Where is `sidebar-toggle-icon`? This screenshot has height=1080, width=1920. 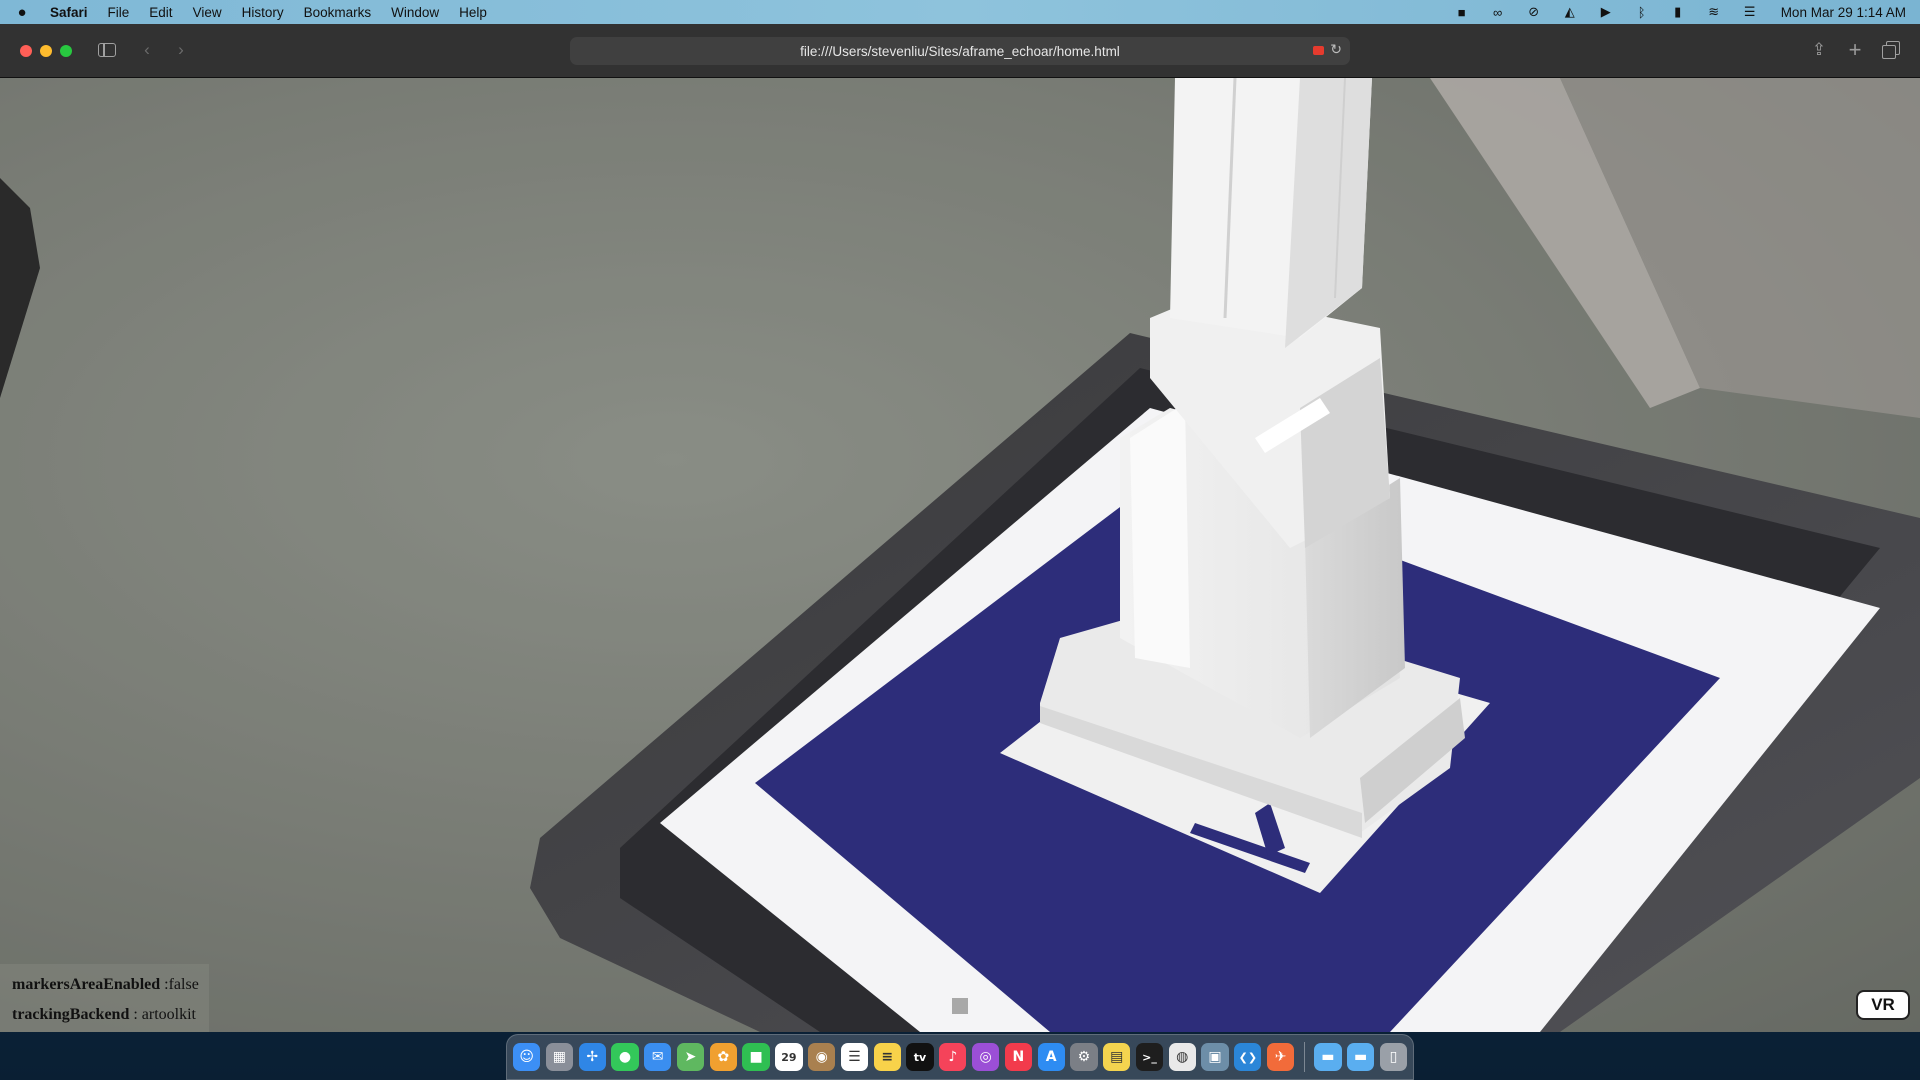
sidebar-toggle-icon is located at coordinates (107, 50).